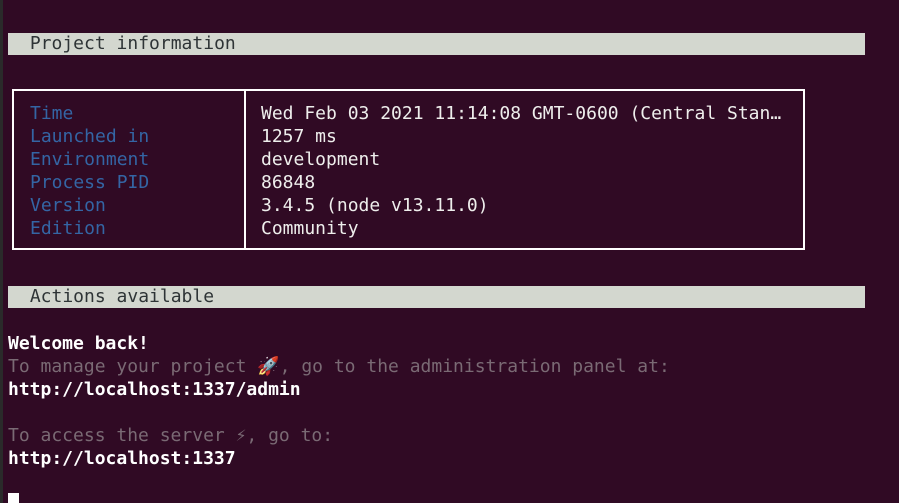 Image resolution: width=899 pixels, height=503 pixels. Describe the element at coordinates (245, 169) in the screenshot. I see `table-column-divider` at that location.